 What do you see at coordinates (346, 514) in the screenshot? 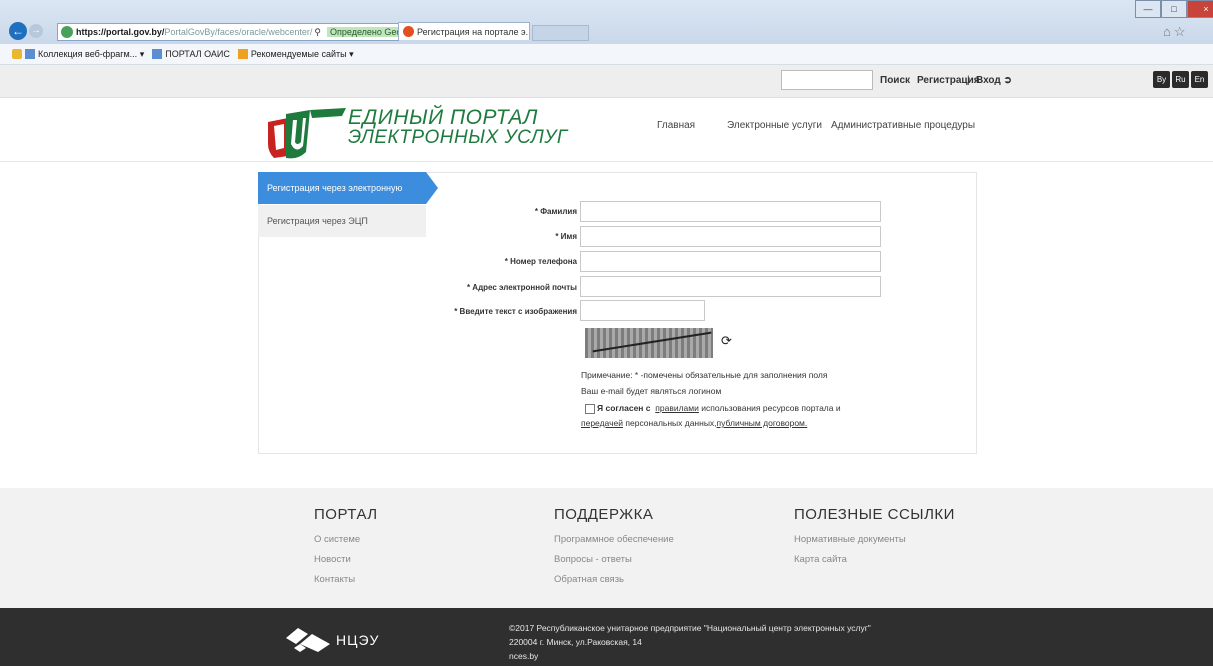
I see `footer-portal-title: ПОРТАЛ` at bounding box center [346, 514].